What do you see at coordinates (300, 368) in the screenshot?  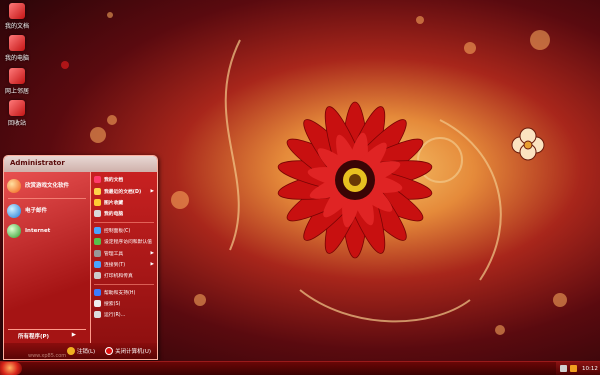 I see `taskbar: 10:12` at bounding box center [300, 368].